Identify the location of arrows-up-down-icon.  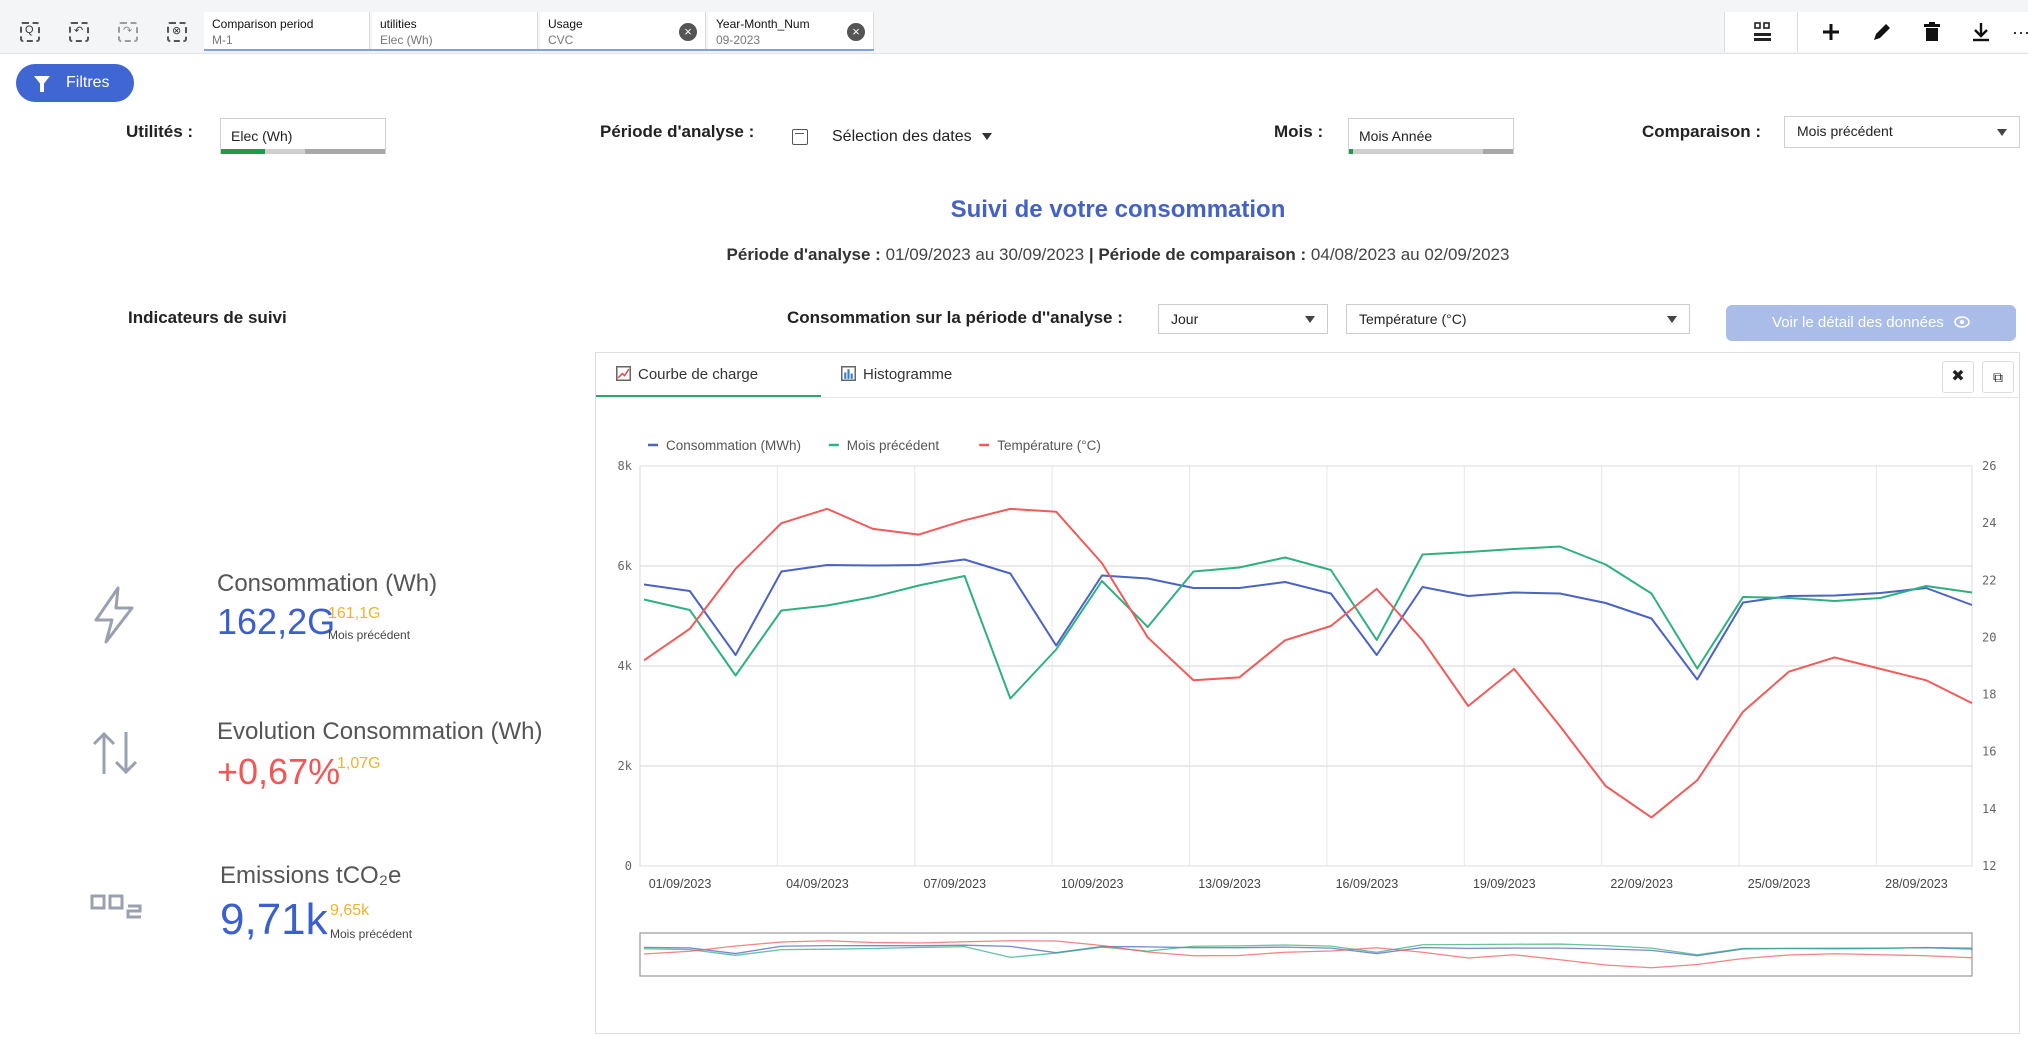
(115, 753).